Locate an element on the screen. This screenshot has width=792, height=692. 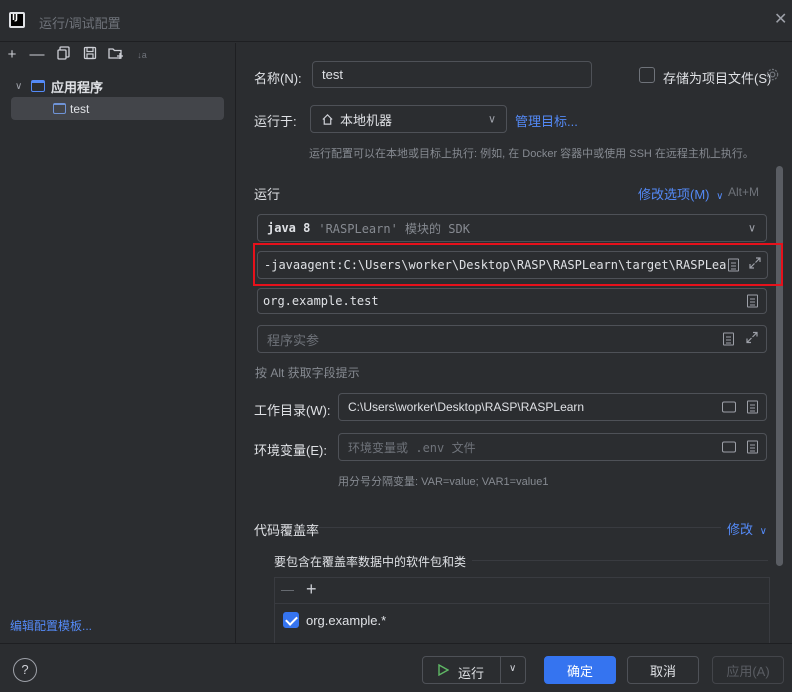
run-on-value: 本地机器 is located at coordinates (366, 120).